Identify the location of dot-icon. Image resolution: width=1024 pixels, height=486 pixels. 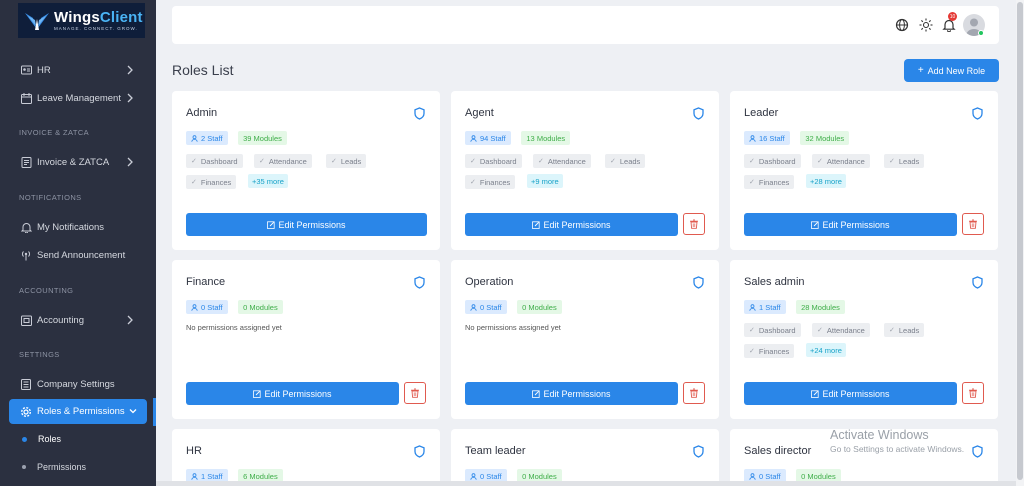
(24, 467).